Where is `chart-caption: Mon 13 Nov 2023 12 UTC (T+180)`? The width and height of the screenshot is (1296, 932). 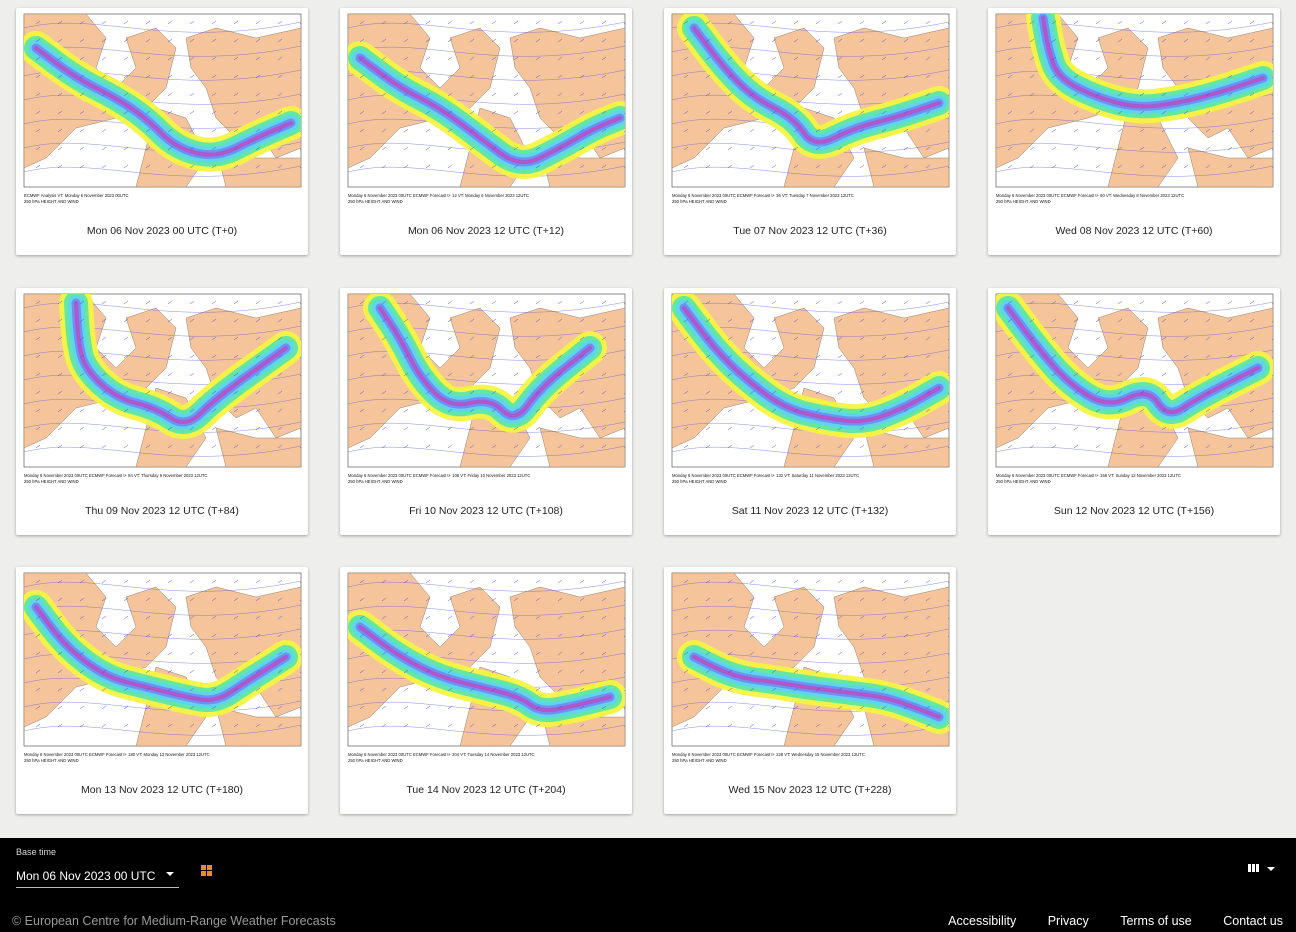
chart-caption: Mon 13 Nov 2023 12 UTC (T+180) is located at coordinates (162, 790).